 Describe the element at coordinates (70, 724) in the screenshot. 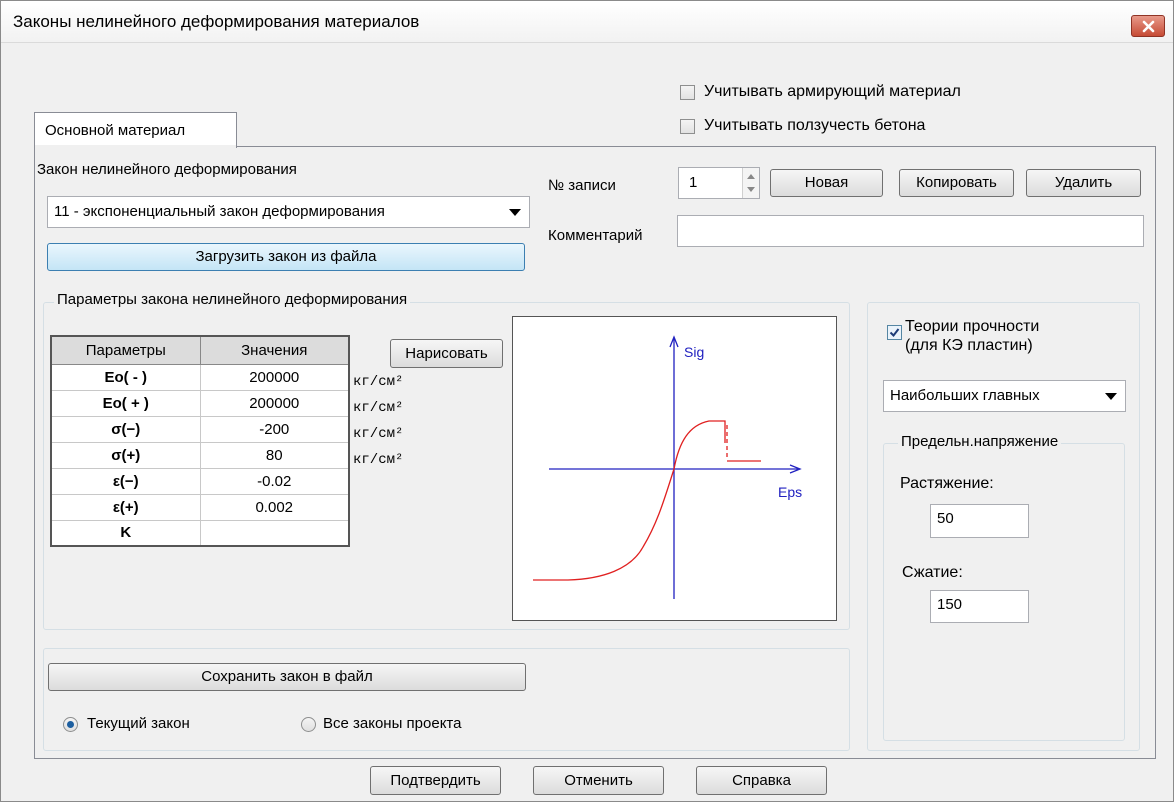

I see `radio-current-law` at that location.